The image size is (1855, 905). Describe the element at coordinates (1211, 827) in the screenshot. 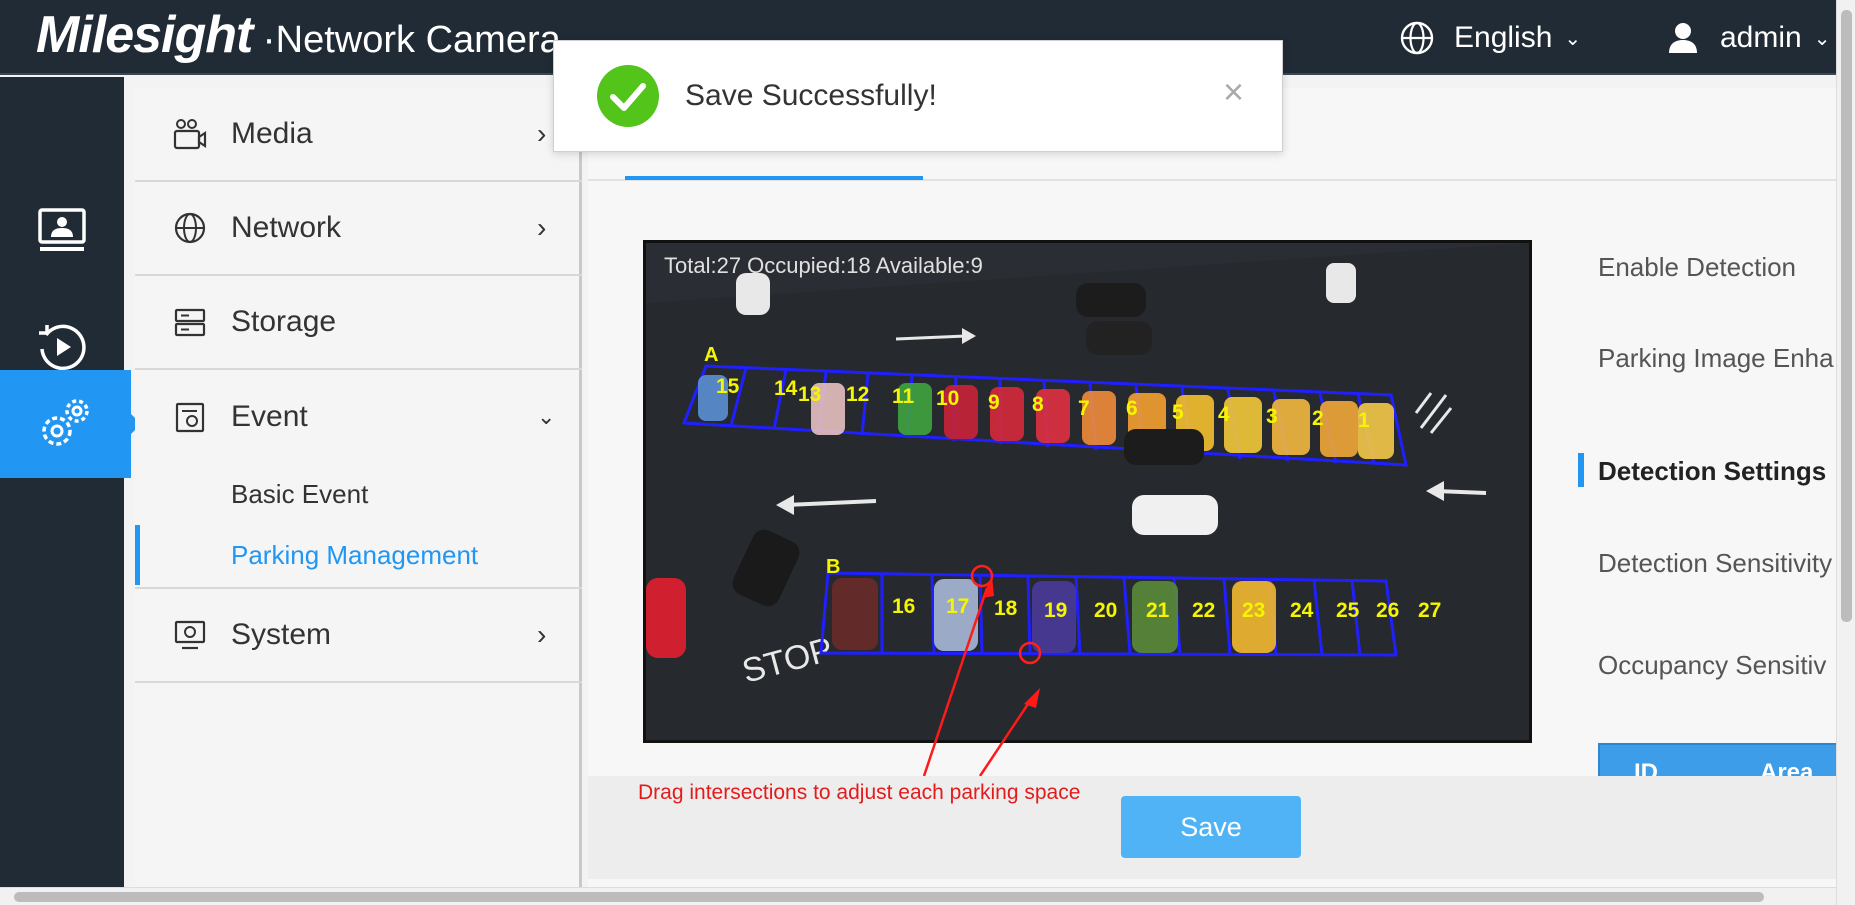

I see `save-button: Save` at that location.